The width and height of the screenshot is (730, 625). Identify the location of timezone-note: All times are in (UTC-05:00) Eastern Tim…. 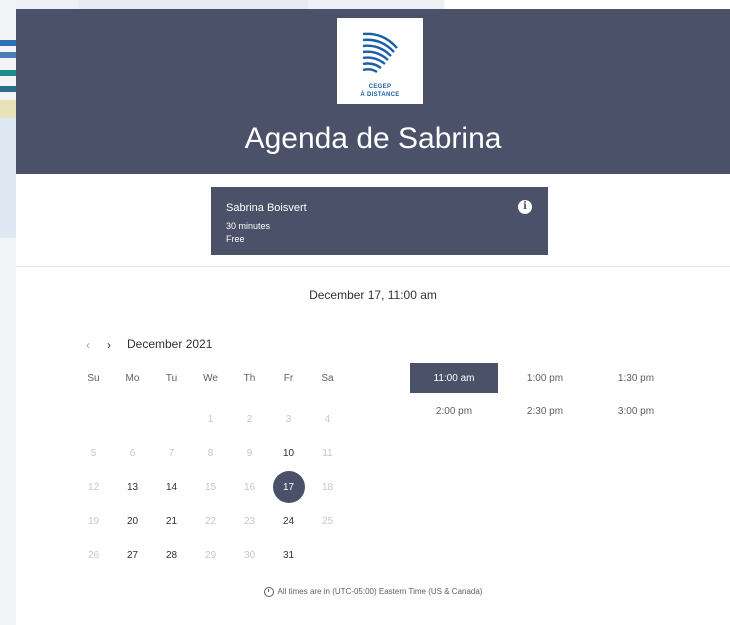
(373, 592).